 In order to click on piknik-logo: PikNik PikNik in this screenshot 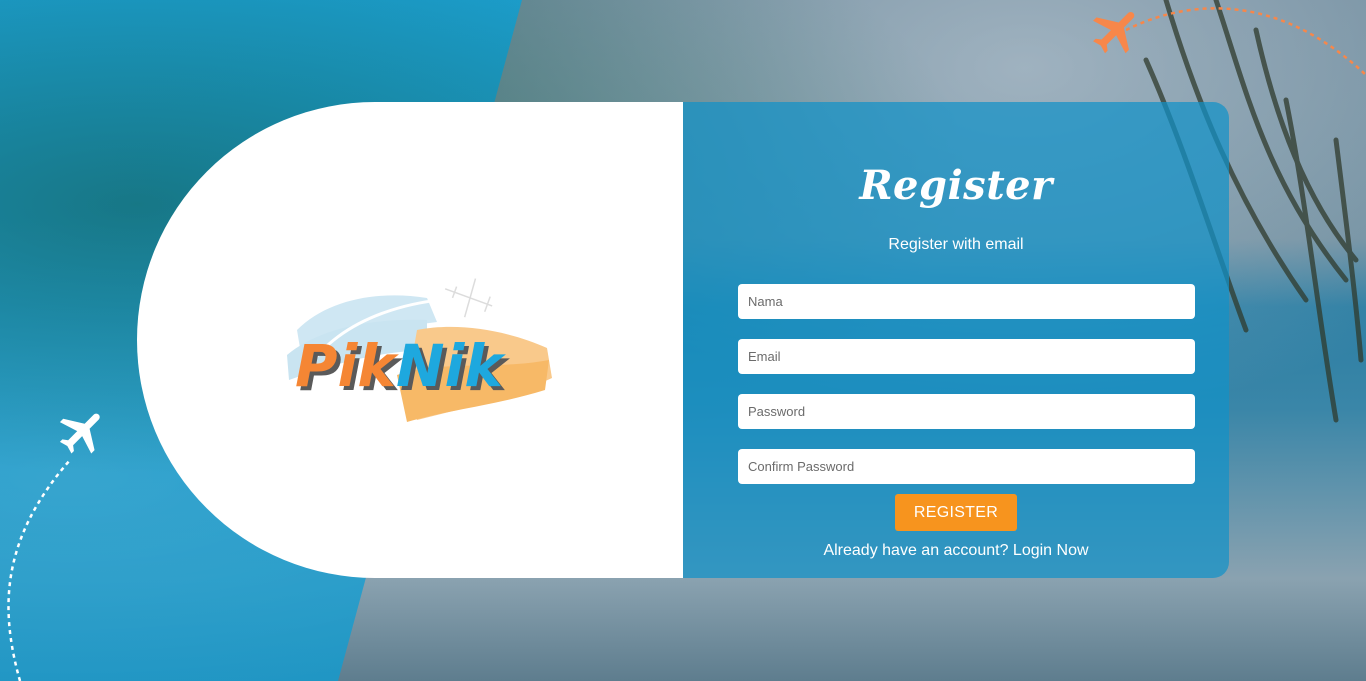, I will do `click(419, 350)`.